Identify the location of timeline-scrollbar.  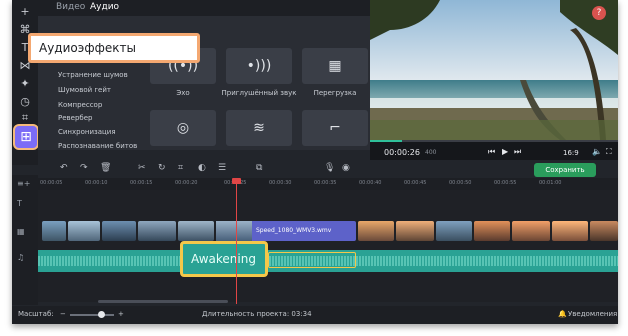
(163, 301).